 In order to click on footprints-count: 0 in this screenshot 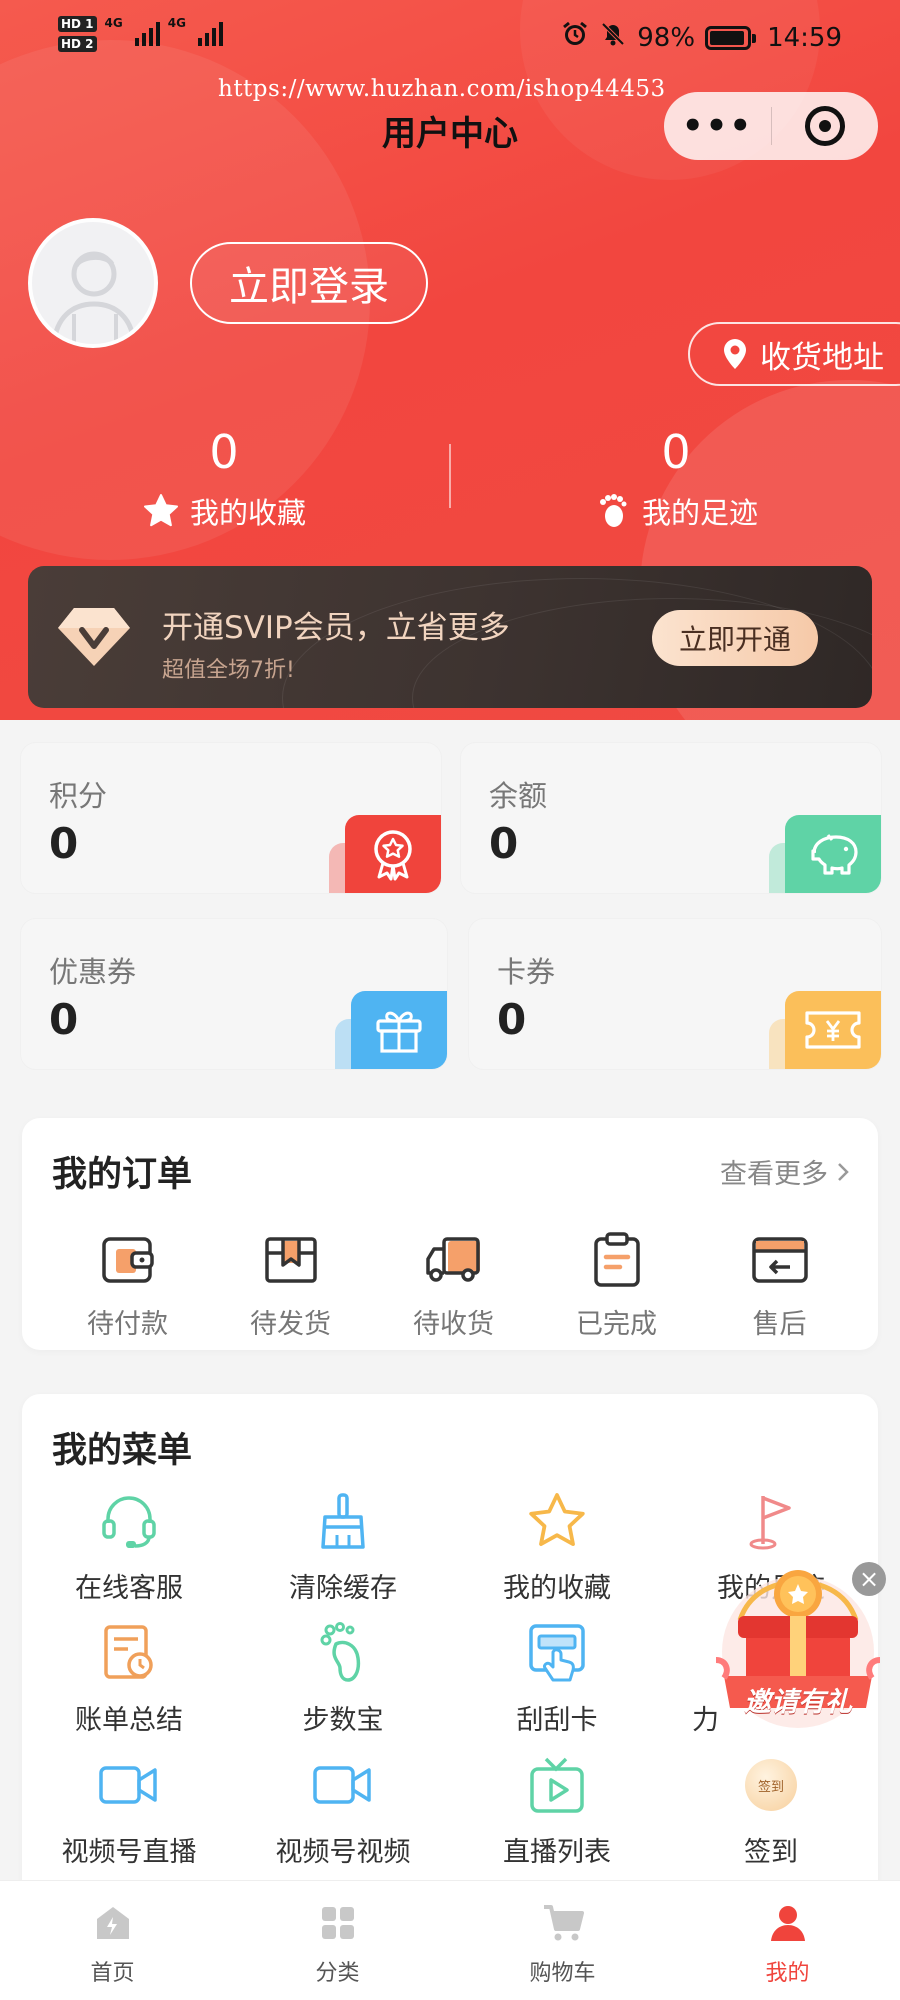, I will do `click(676, 452)`.